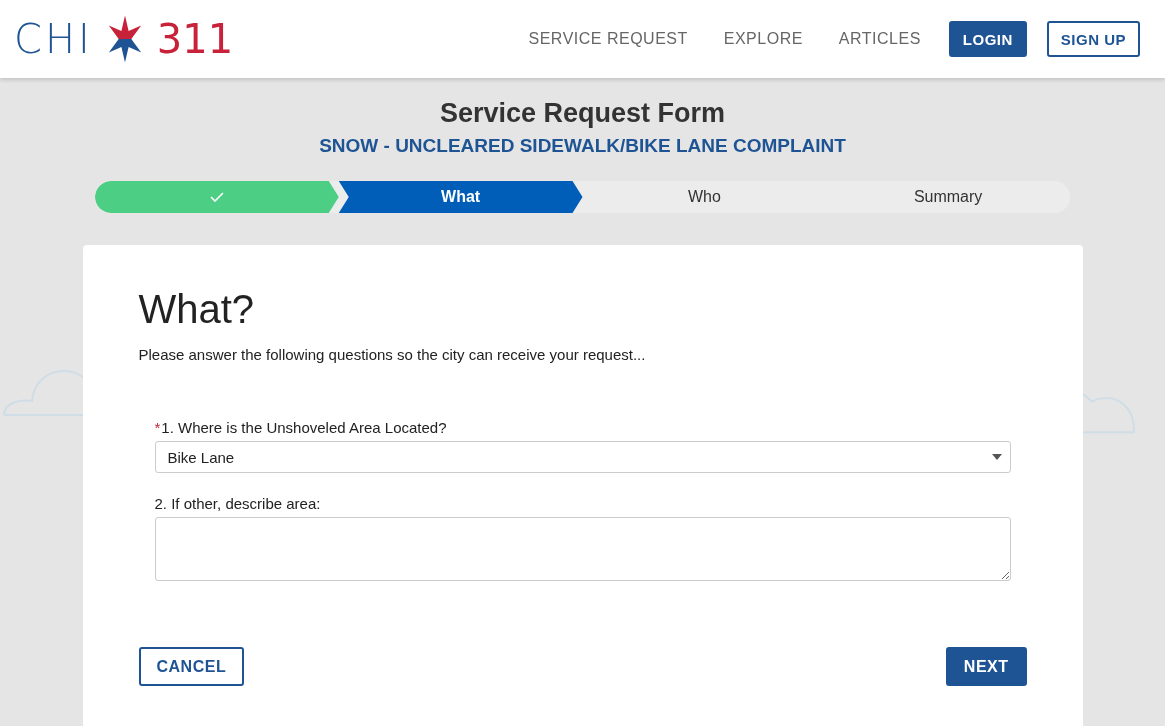 The height and width of the screenshot is (726, 1165). Describe the element at coordinates (197, 309) in the screenshot. I see `form-heading: What?` at that location.